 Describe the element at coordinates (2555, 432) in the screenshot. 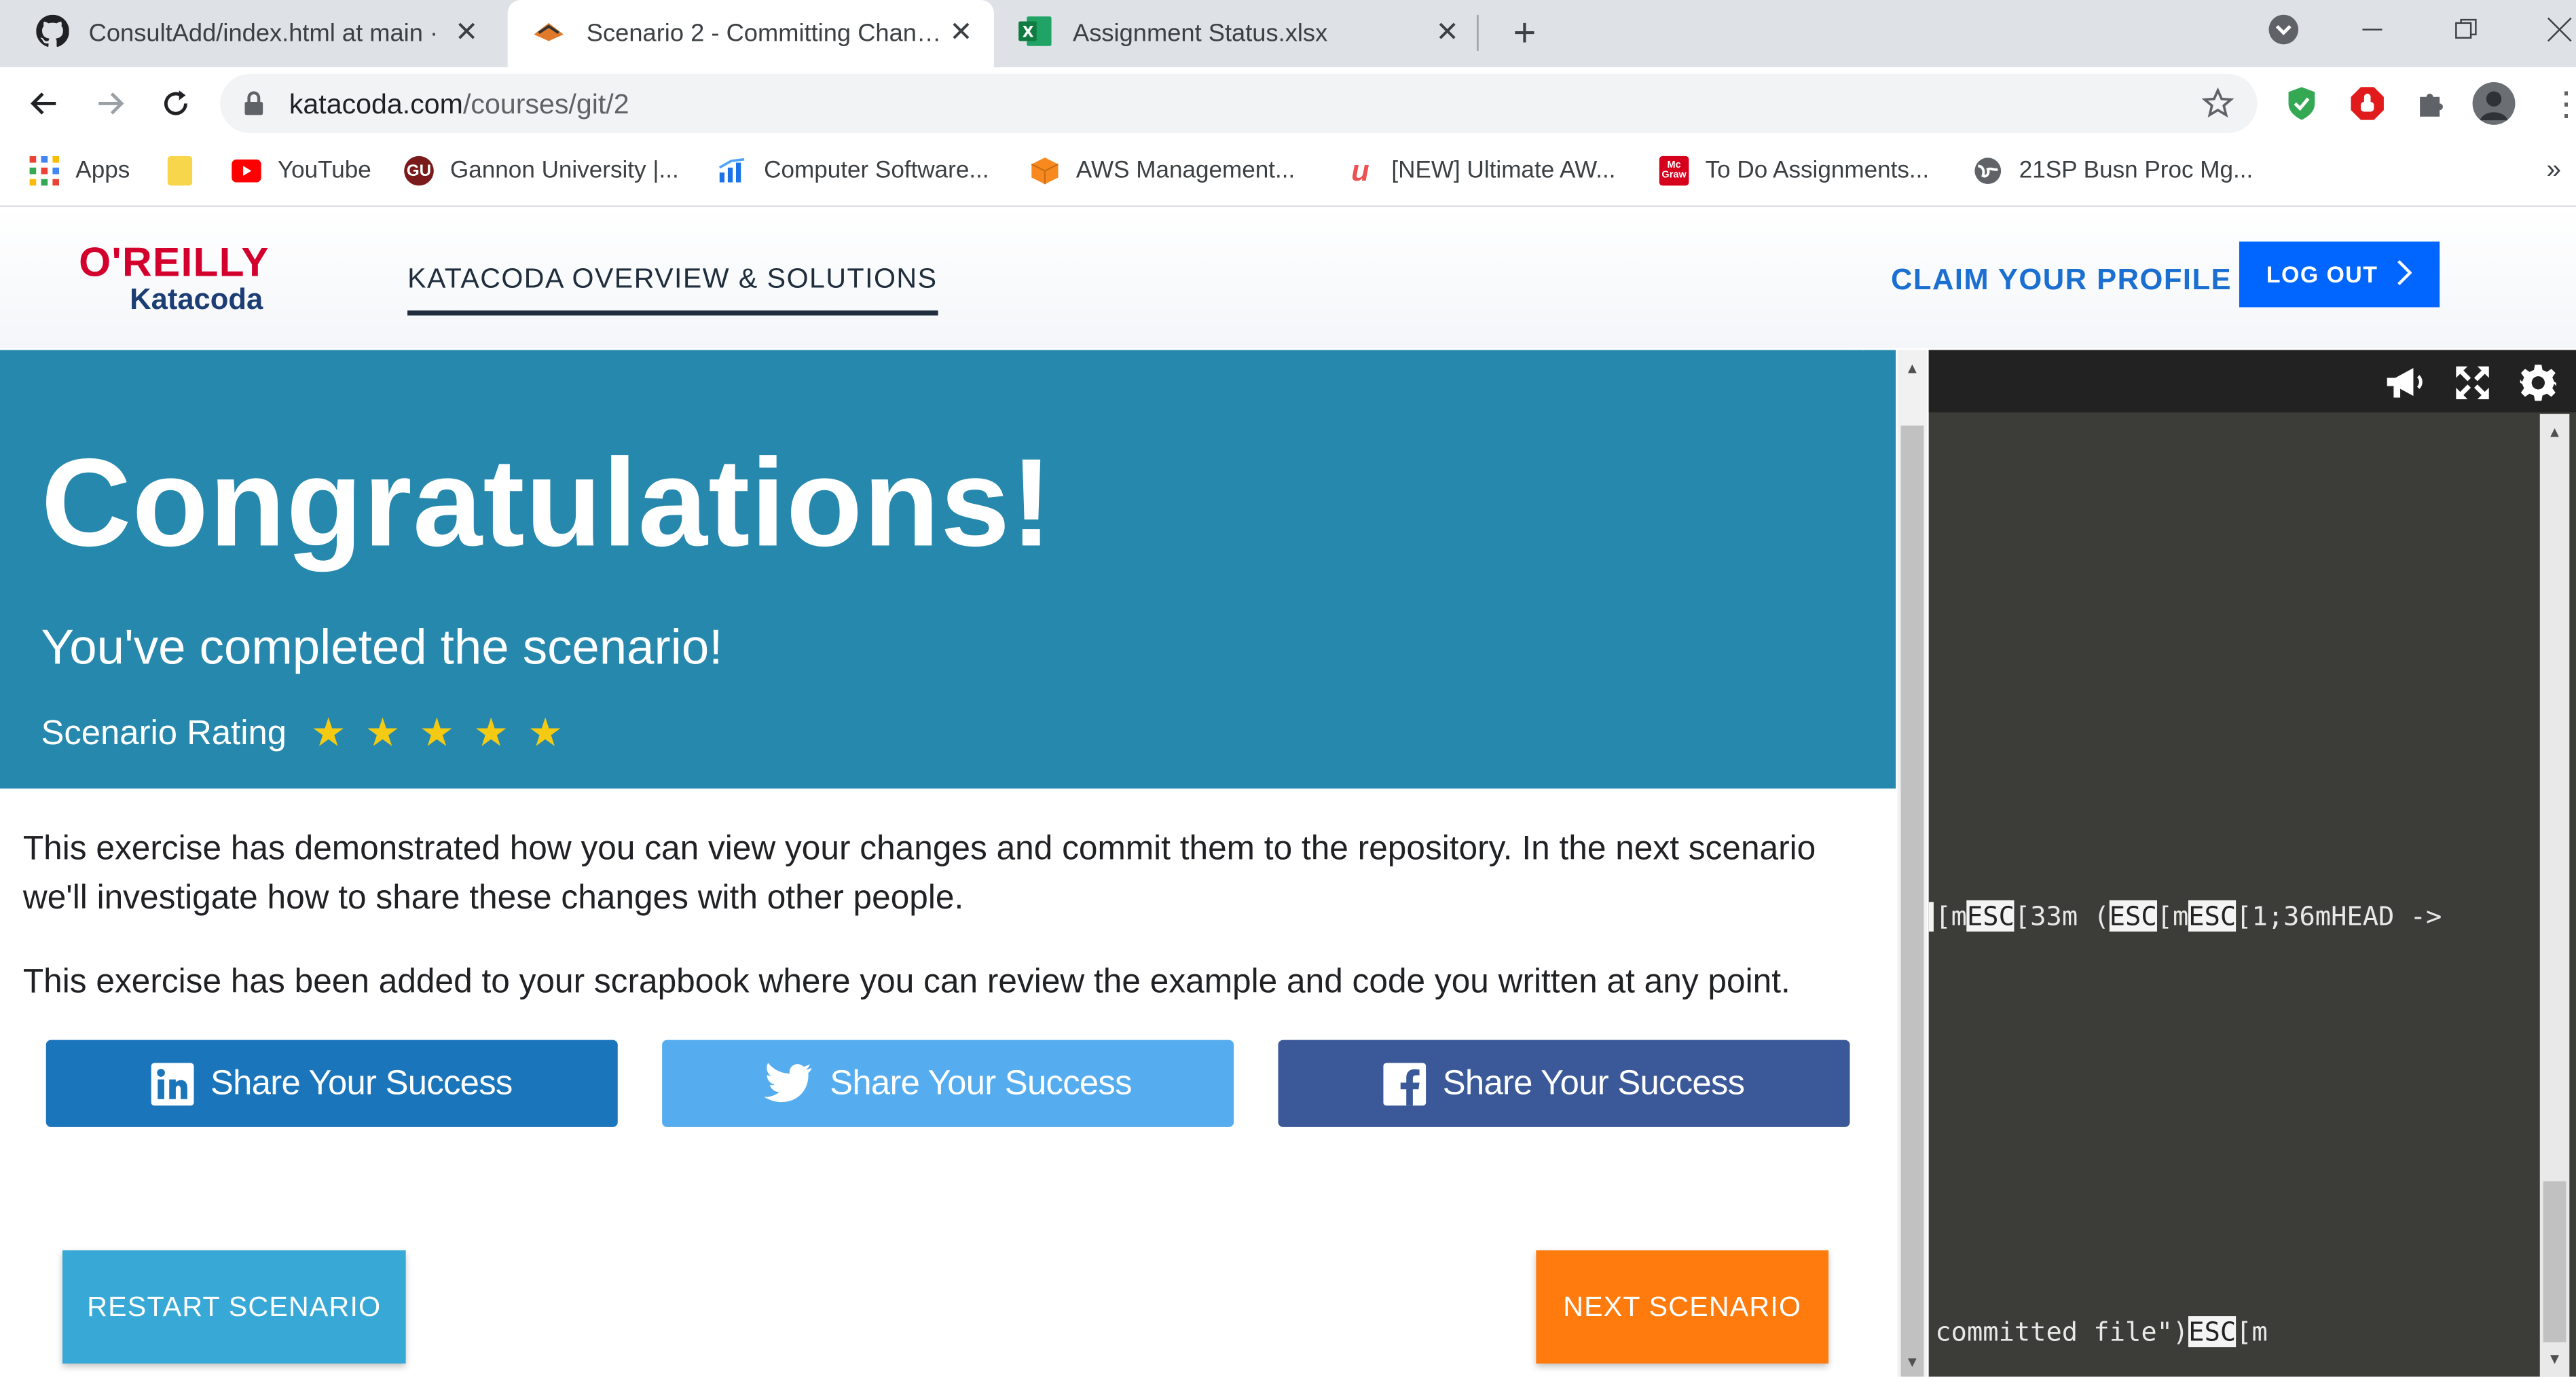

I see `scroll-up-icon: ▲` at that location.